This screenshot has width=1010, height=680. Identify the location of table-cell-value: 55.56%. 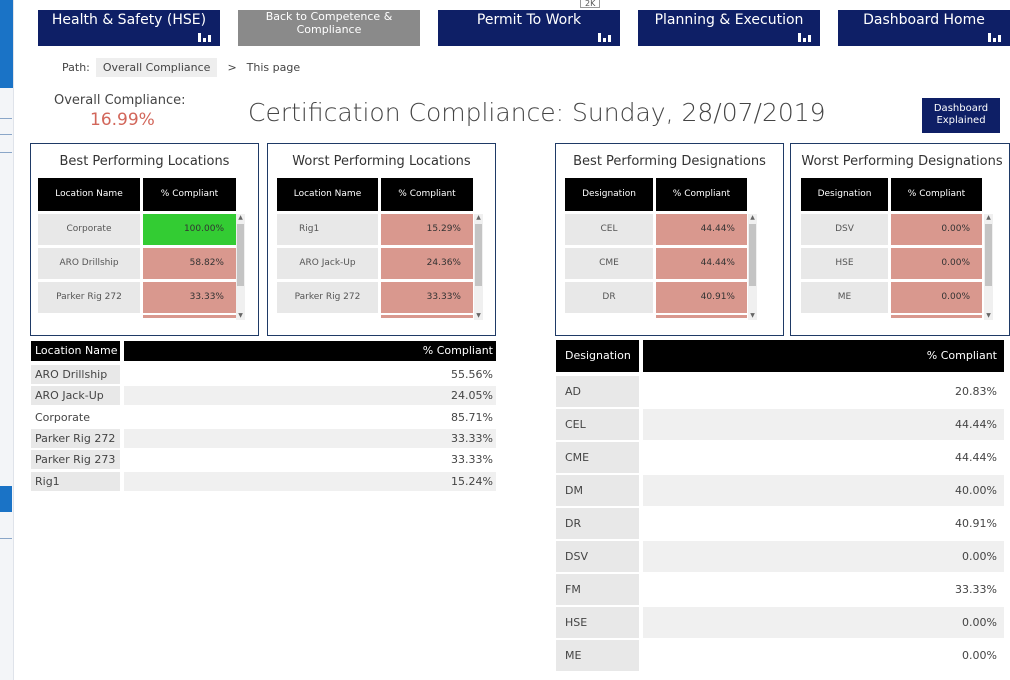
(472, 374).